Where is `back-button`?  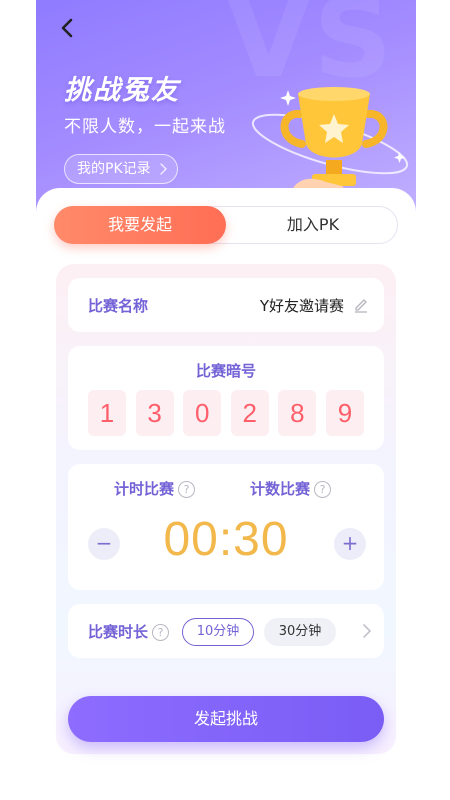 back-button is located at coordinates (68, 28).